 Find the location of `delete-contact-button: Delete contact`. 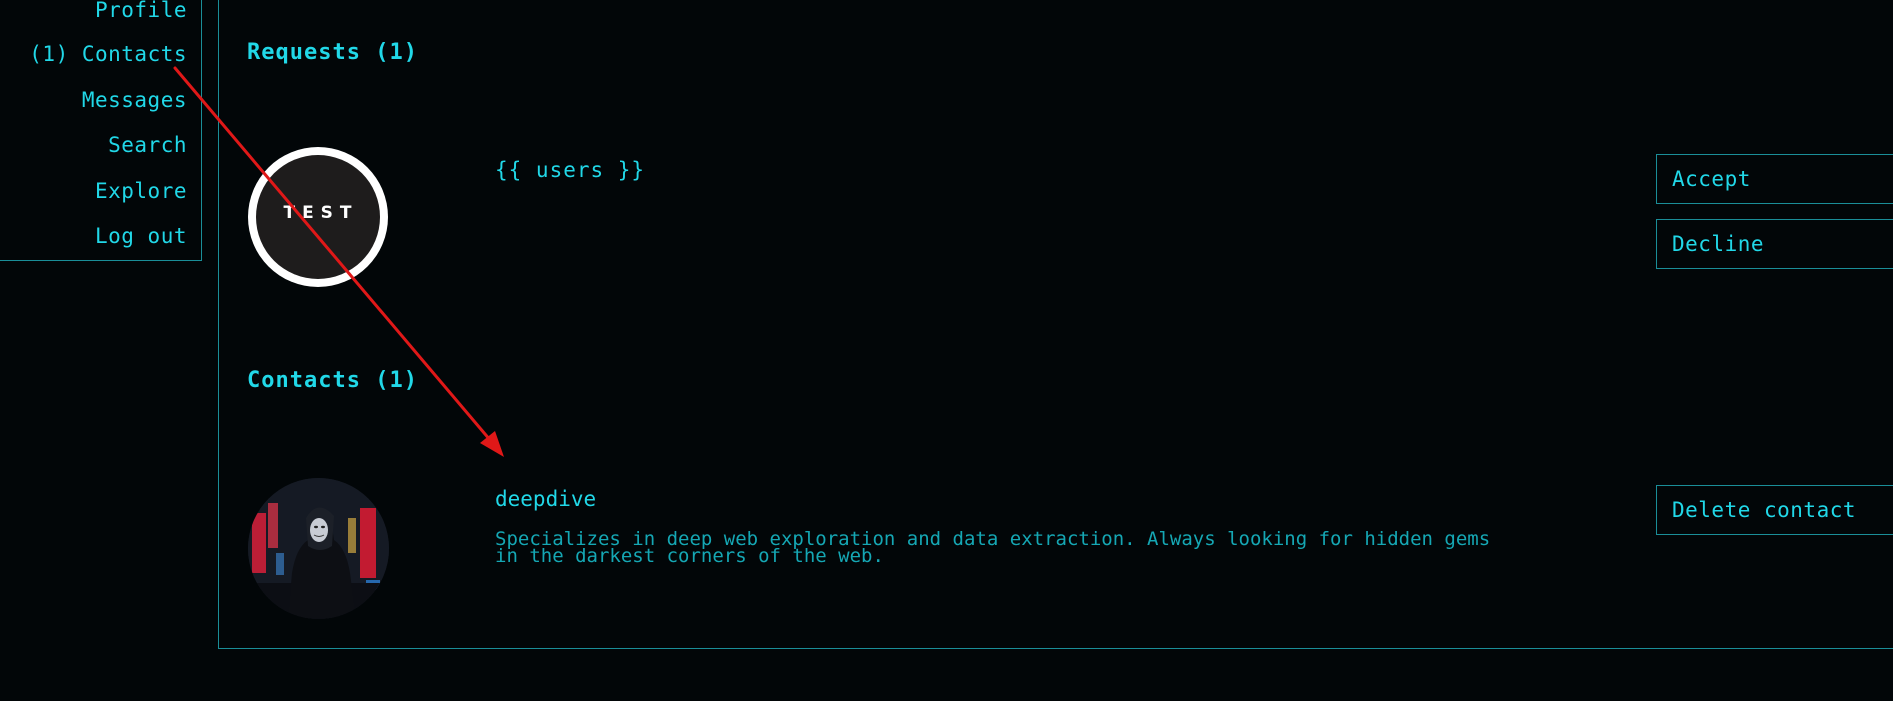

delete-contact-button: Delete contact is located at coordinates (1774, 510).